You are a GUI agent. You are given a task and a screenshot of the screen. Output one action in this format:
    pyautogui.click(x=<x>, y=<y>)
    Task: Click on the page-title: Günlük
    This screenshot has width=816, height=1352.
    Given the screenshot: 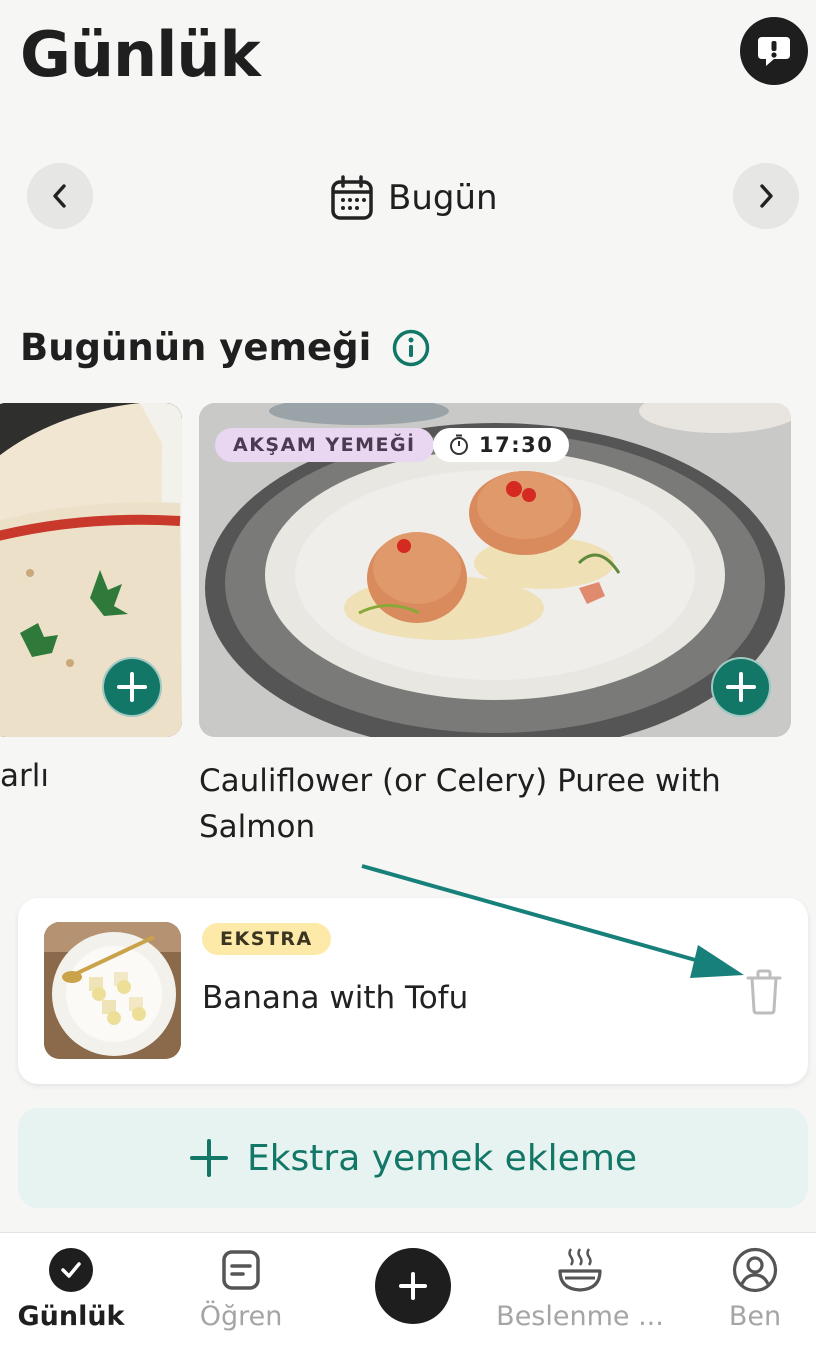 What is the action you would take?
    pyautogui.click(x=140, y=54)
    